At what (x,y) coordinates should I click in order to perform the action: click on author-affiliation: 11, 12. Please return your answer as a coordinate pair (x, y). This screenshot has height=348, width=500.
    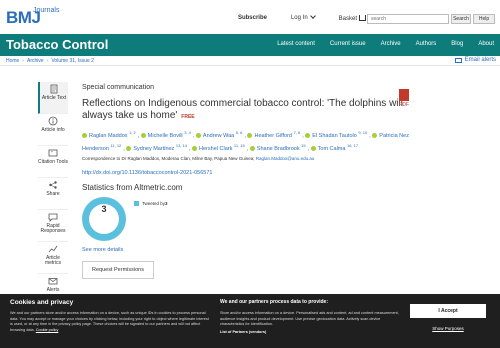
    Looking at the image, I should click on (116, 145).